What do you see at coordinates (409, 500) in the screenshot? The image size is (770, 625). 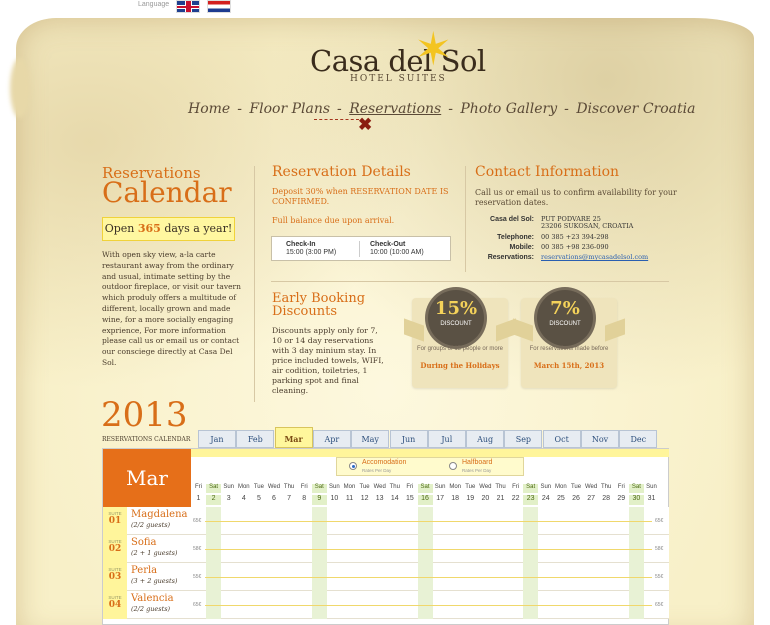 I see `day-number: 15` at bounding box center [409, 500].